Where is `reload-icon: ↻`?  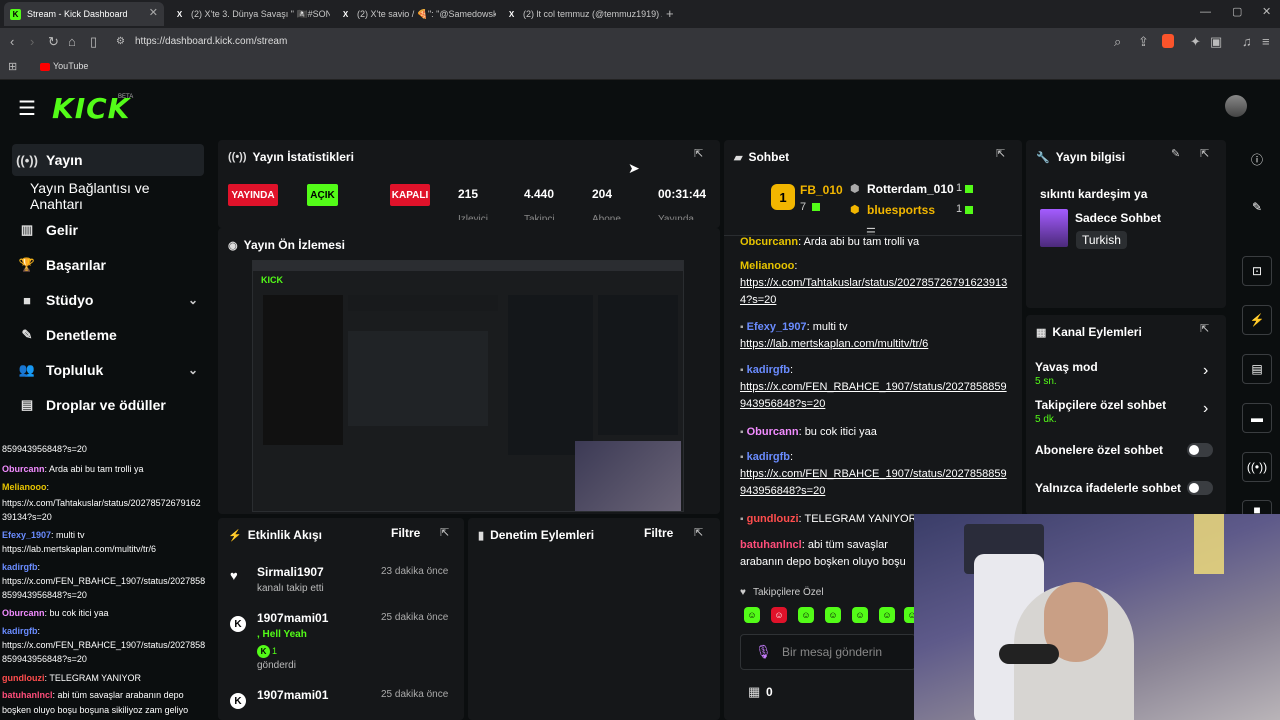
reload-icon: ↻ is located at coordinates (53, 42).